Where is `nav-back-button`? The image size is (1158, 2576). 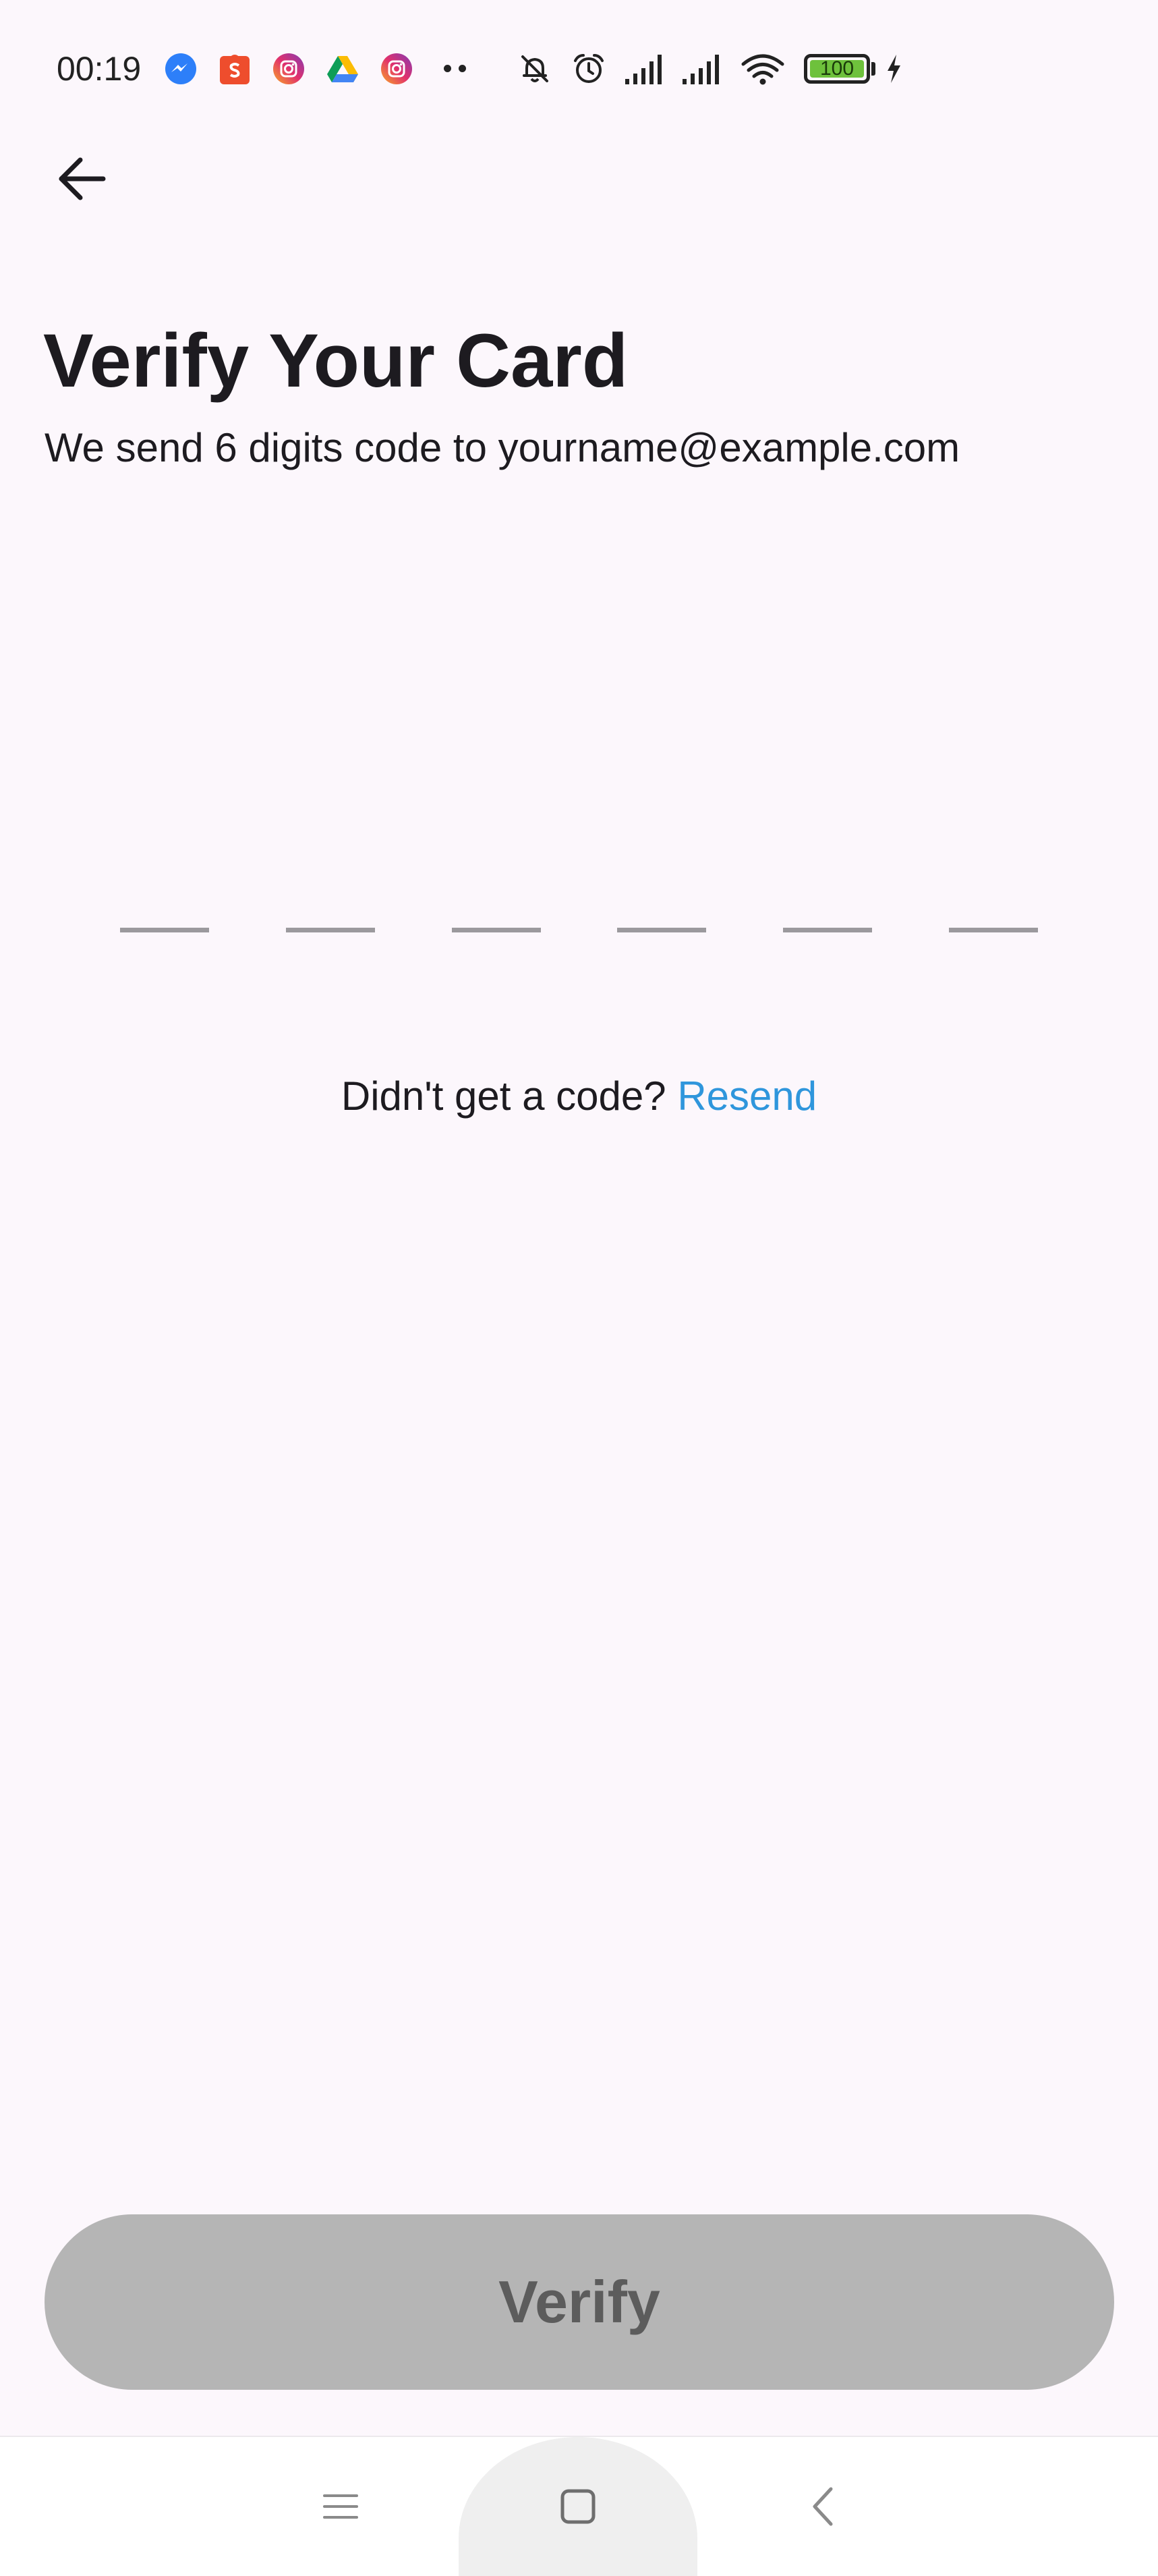
nav-back-button is located at coordinates (823, 2506).